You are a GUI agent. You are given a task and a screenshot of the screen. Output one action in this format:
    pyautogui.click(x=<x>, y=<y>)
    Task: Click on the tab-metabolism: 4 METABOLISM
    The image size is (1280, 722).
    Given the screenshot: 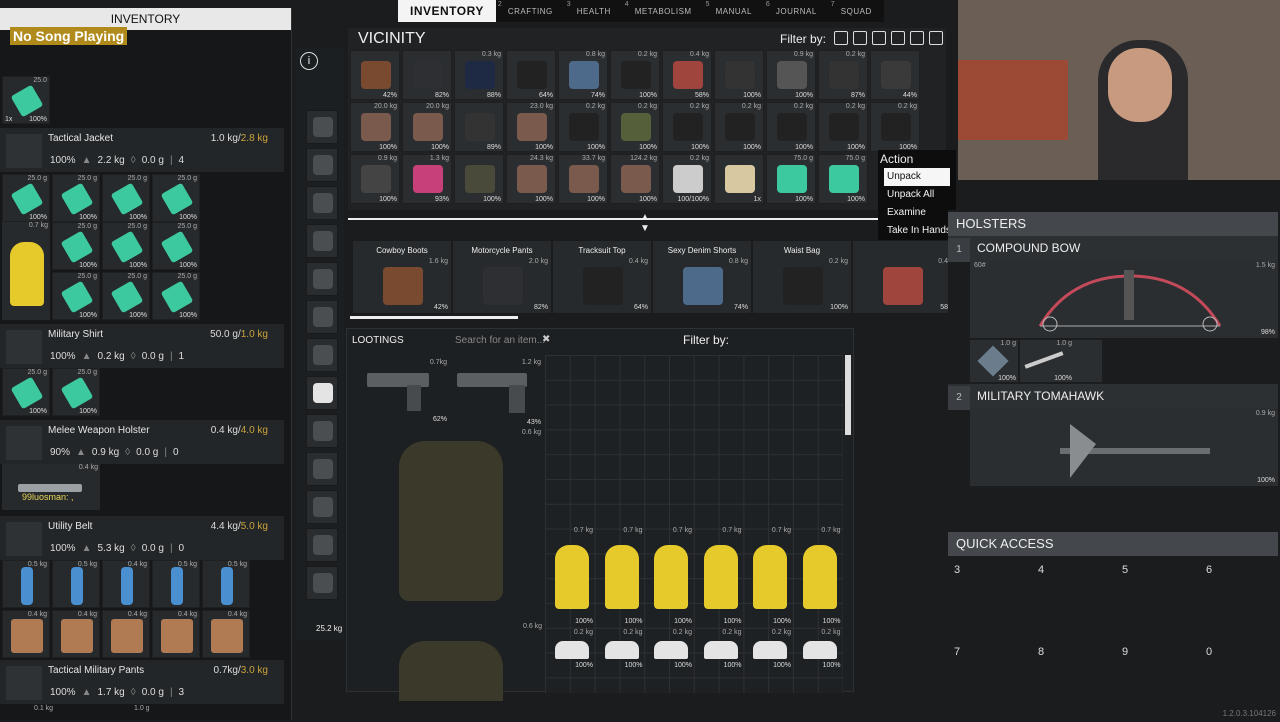 What is the action you would take?
    pyautogui.click(x=663, y=11)
    